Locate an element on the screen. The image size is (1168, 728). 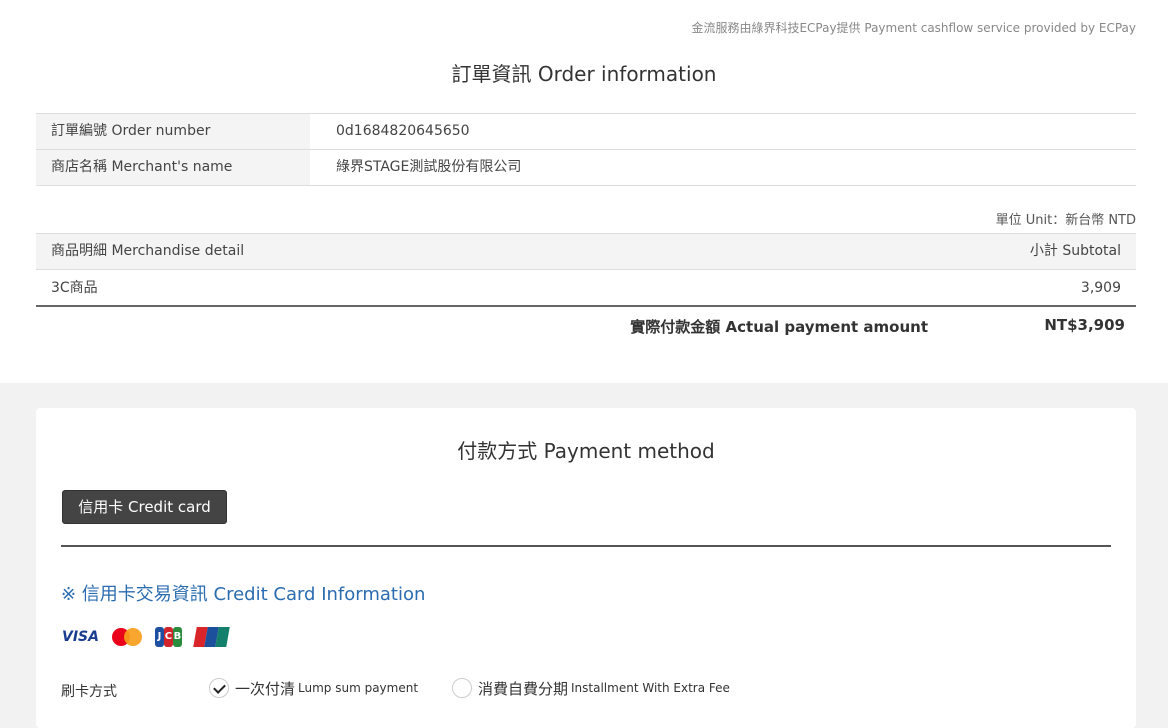
total-row: 實際付款金額 Actual payment amount NT$3,909 is located at coordinates (586, 328).